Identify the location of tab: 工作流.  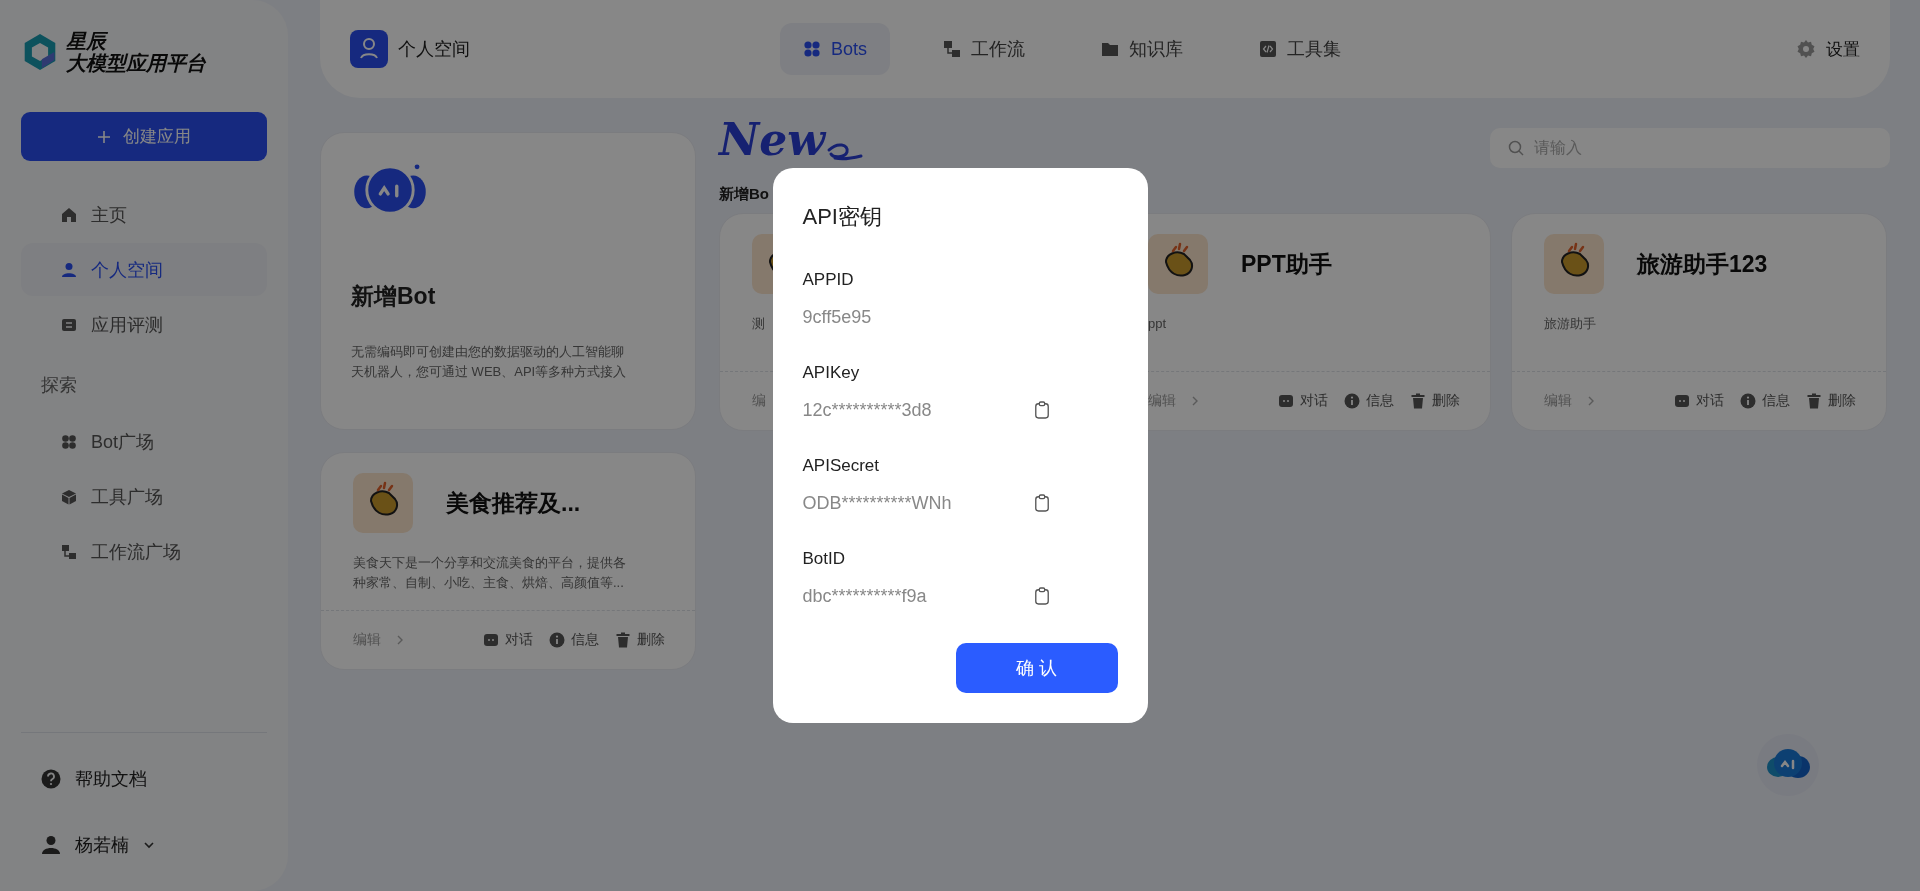
(984, 49).